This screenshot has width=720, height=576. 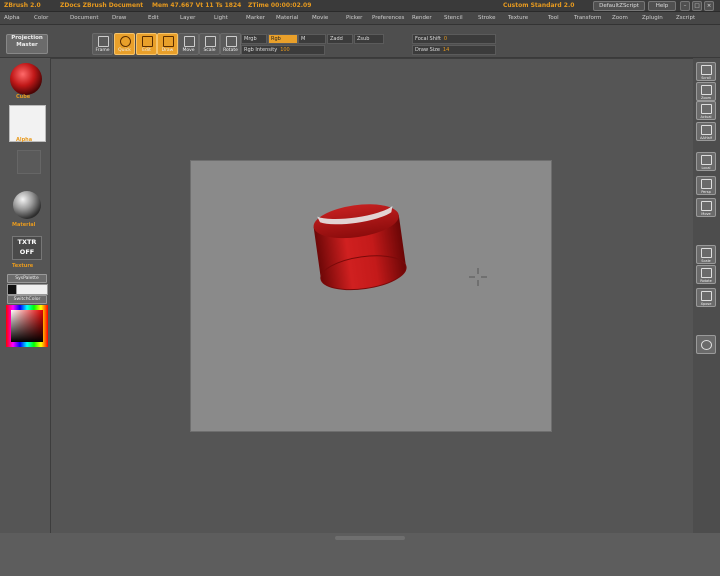 What do you see at coordinates (706, 274) in the screenshot?
I see `right-tray-button-rotate: Rotate` at bounding box center [706, 274].